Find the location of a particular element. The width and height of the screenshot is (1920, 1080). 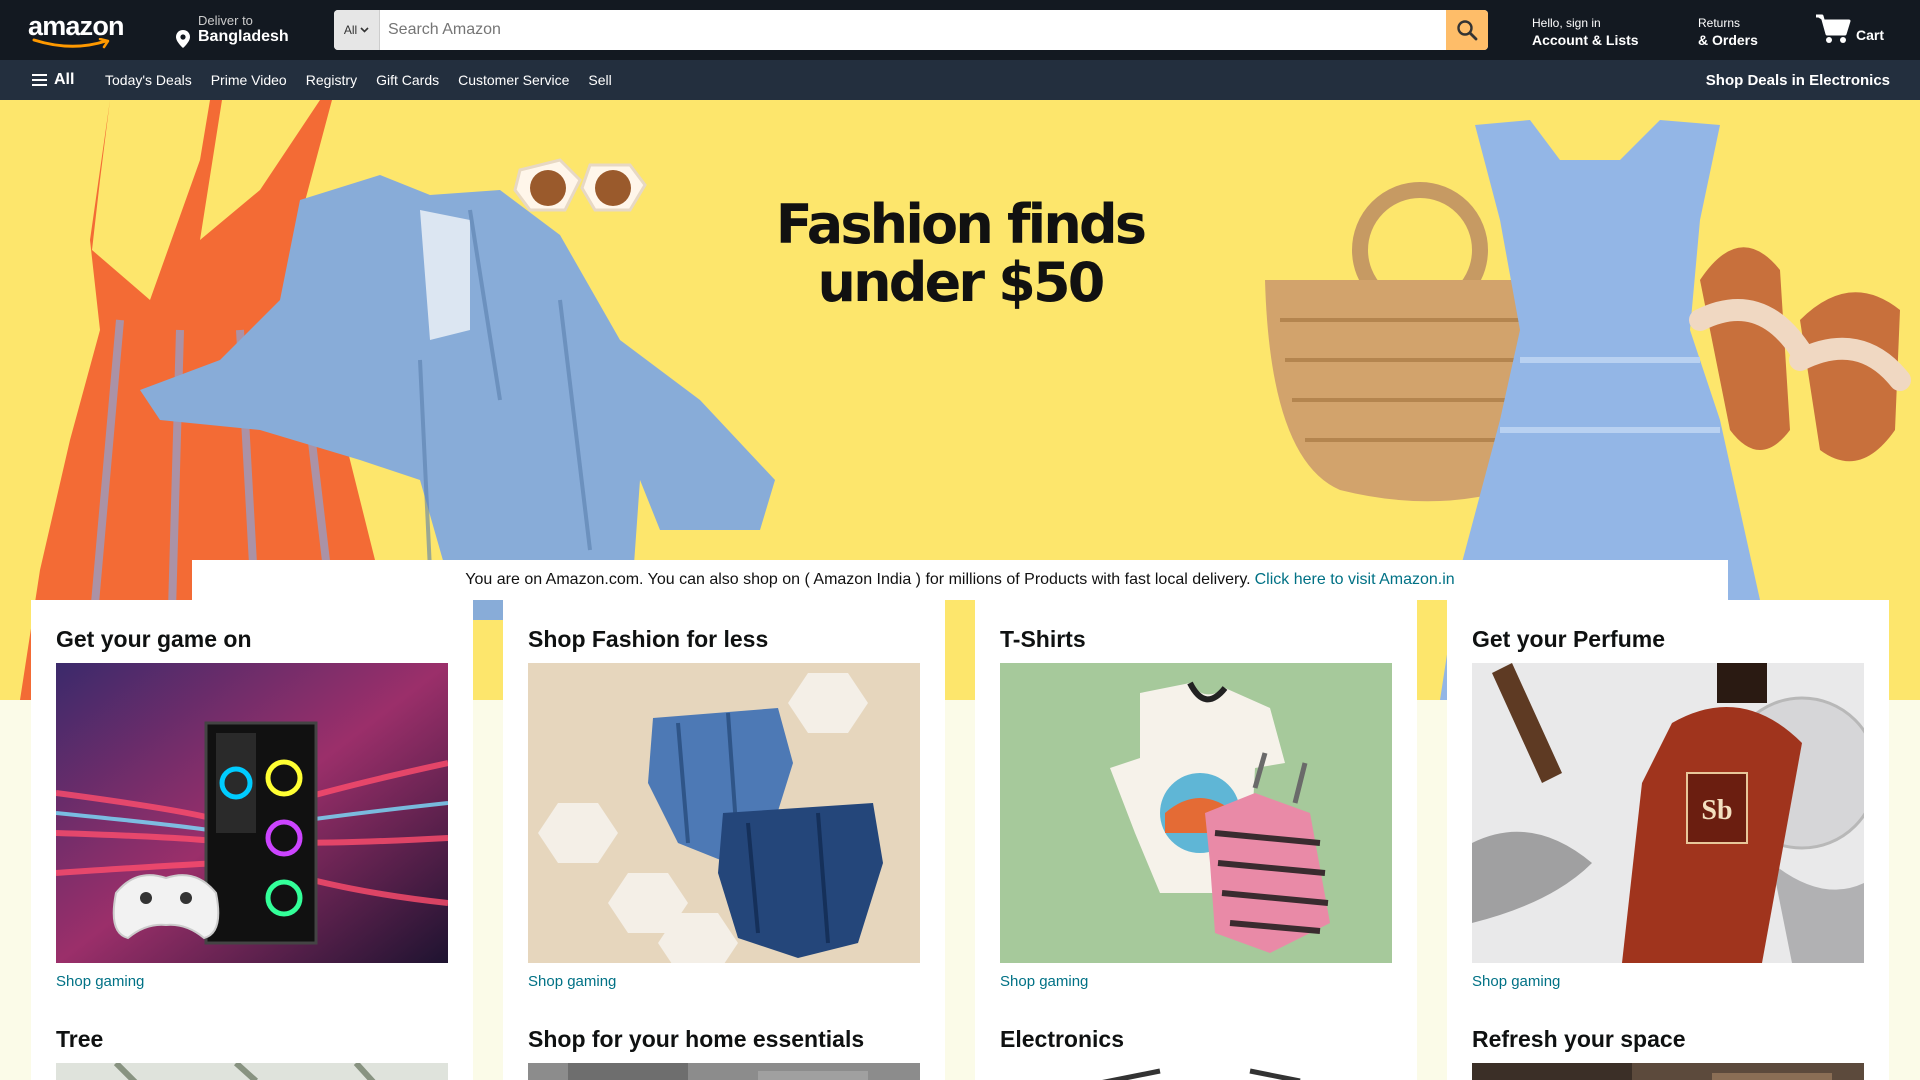

card-title: Get your Perfume is located at coordinates (1568, 639).